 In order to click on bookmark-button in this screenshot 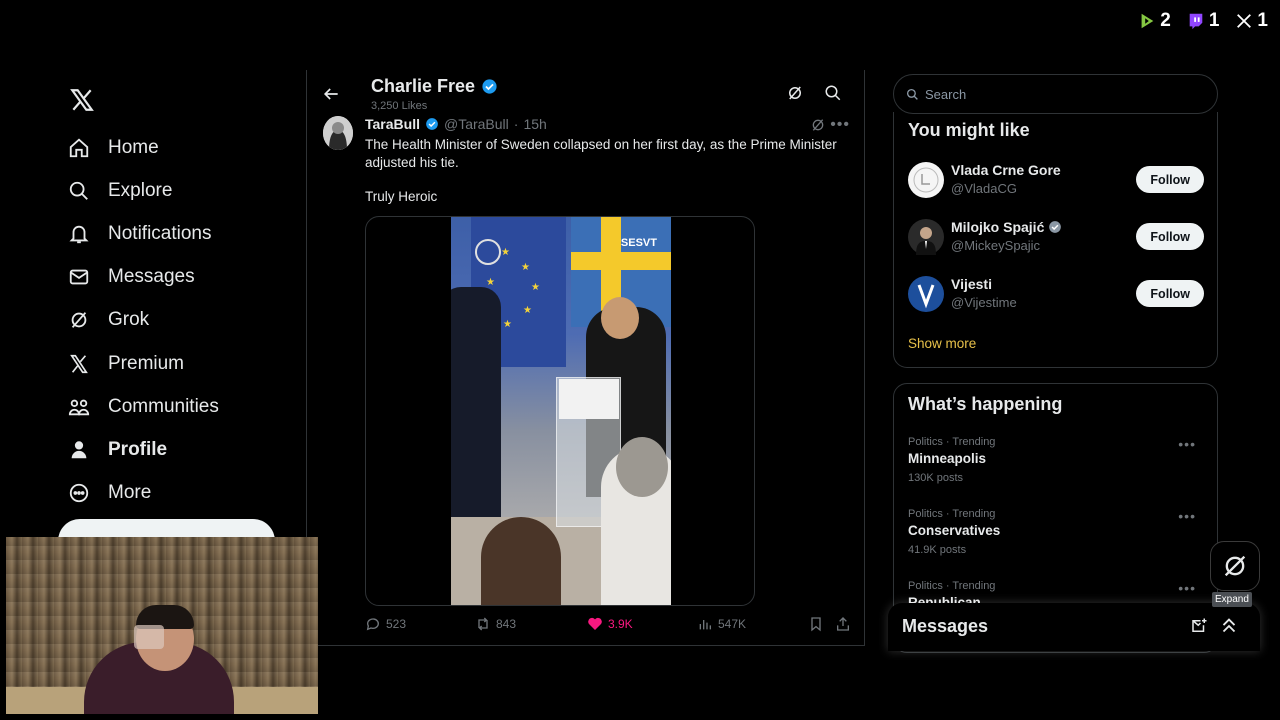, I will do `click(816, 624)`.